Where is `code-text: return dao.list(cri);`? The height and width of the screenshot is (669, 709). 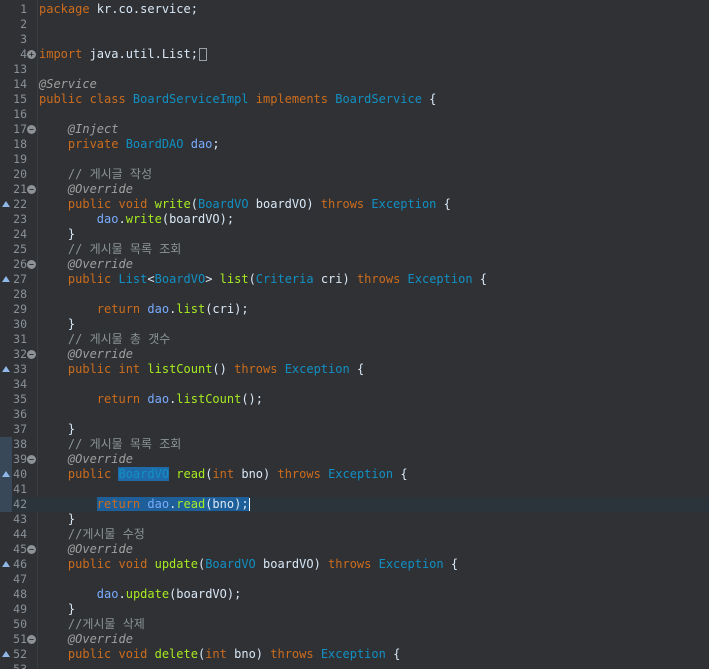 code-text: return dao.list(cri); is located at coordinates (144, 309).